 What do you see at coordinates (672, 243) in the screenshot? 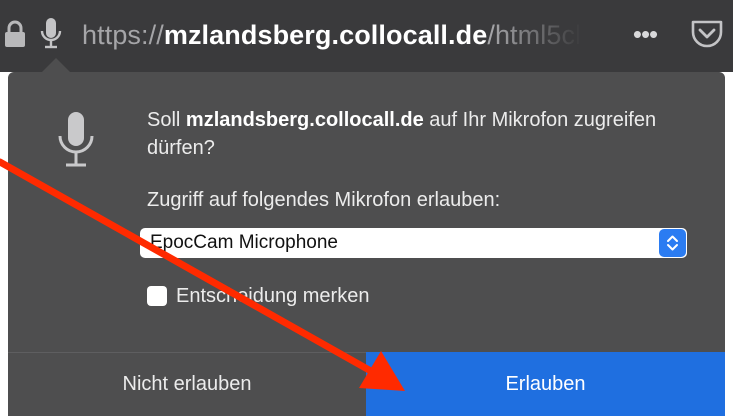
I see `select-chevron-icon` at bounding box center [672, 243].